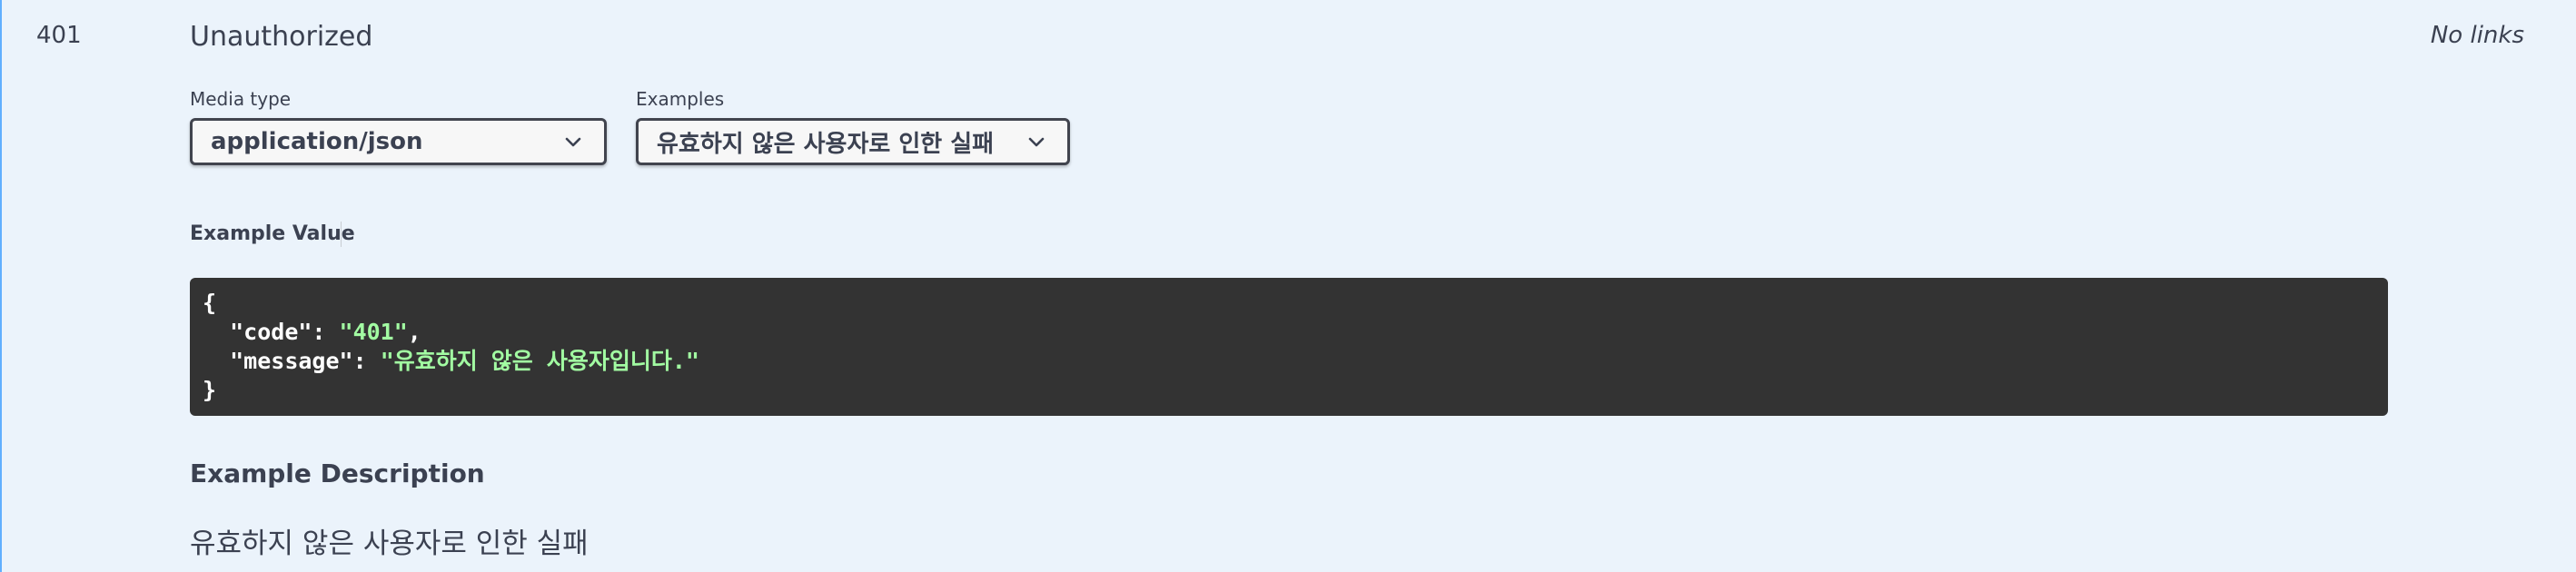 This screenshot has height=572, width=2576. Describe the element at coordinates (241, 99) in the screenshot. I see `media-type-label: Media type` at that location.